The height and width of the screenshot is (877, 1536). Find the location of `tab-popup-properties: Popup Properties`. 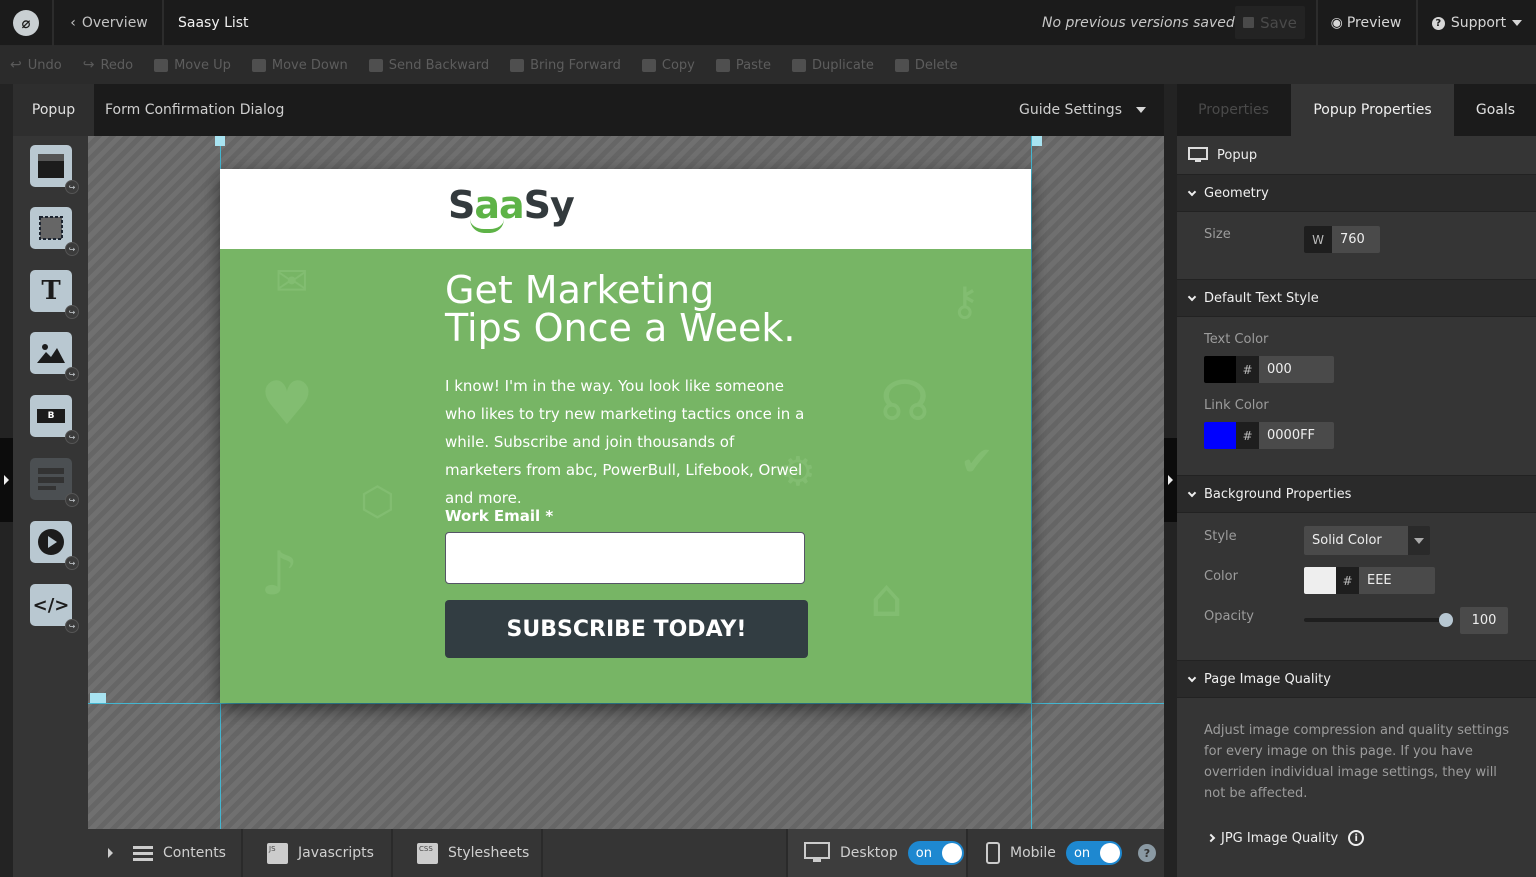

tab-popup-properties: Popup Properties is located at coordinates (1372, 110).